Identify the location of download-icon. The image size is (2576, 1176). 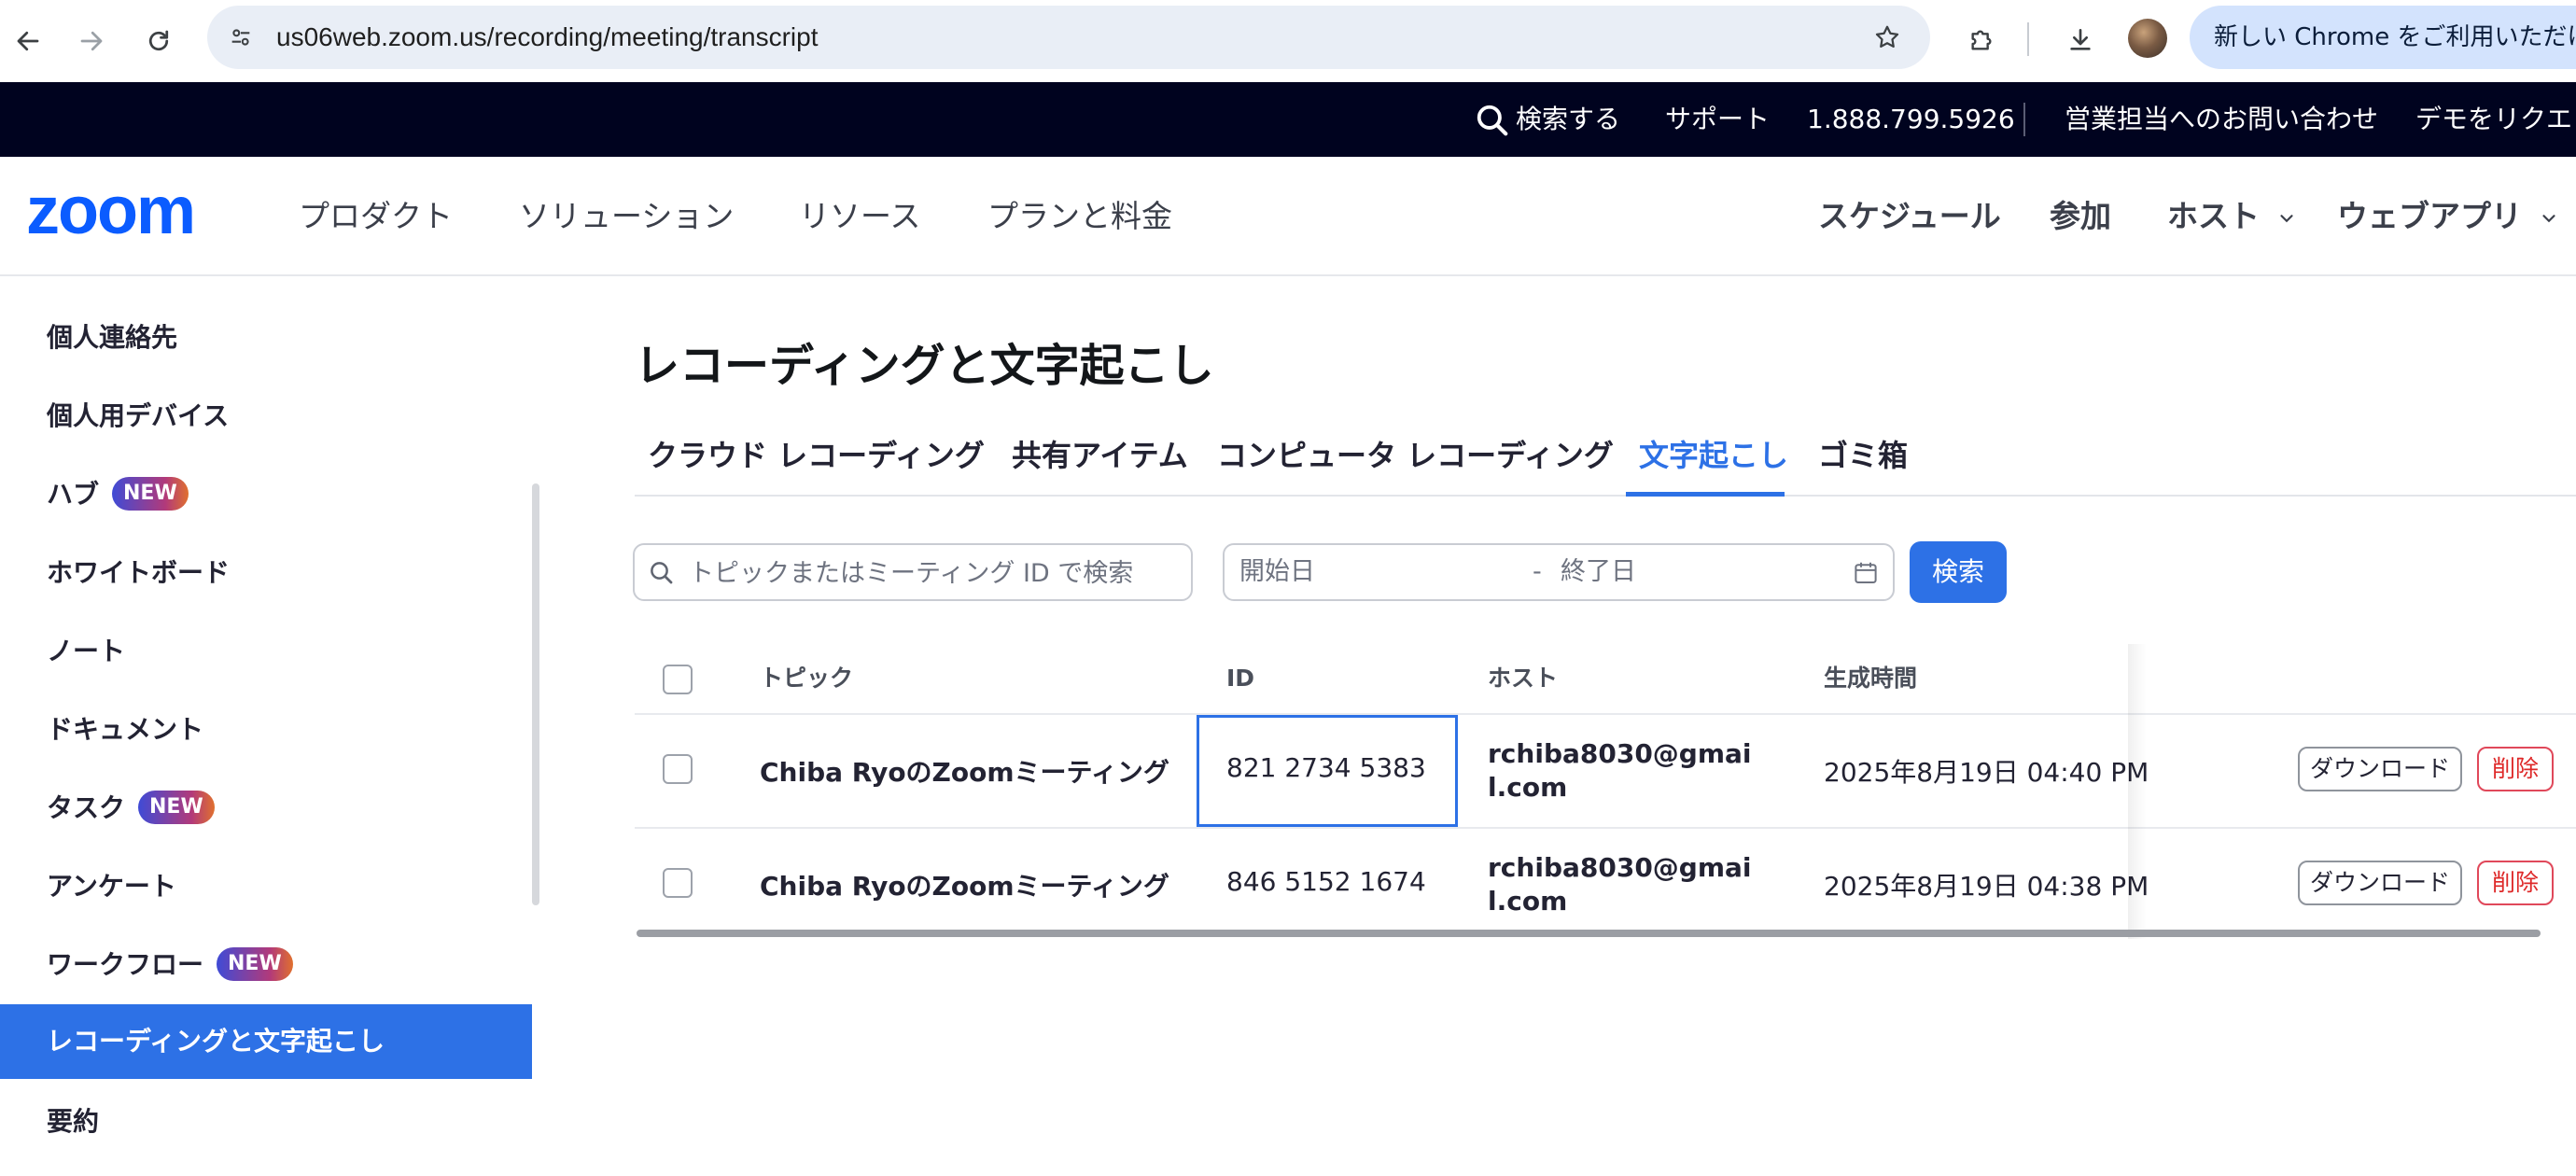
(2080, 39).